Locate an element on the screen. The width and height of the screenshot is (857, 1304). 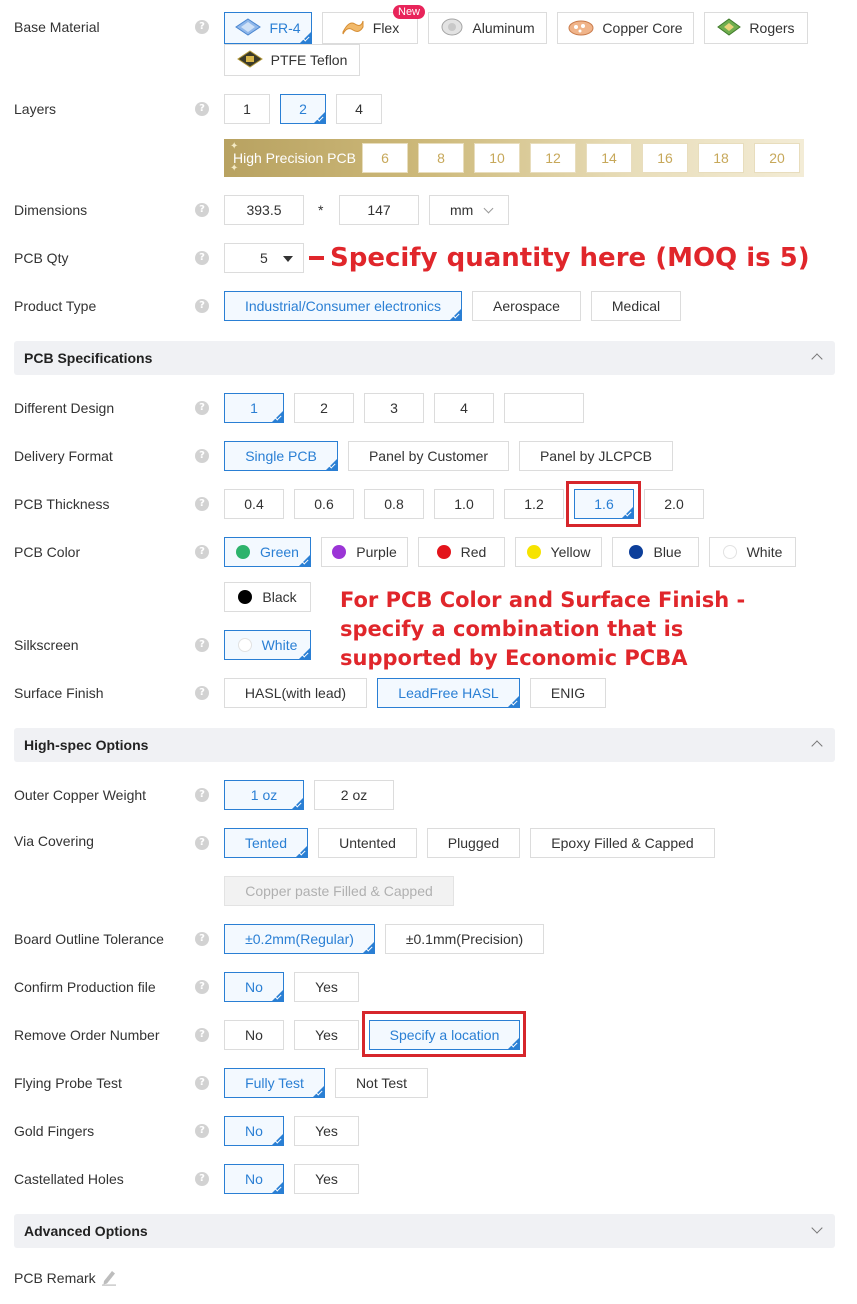
castellated-no-option: No is located at coordinates (254, 1179).